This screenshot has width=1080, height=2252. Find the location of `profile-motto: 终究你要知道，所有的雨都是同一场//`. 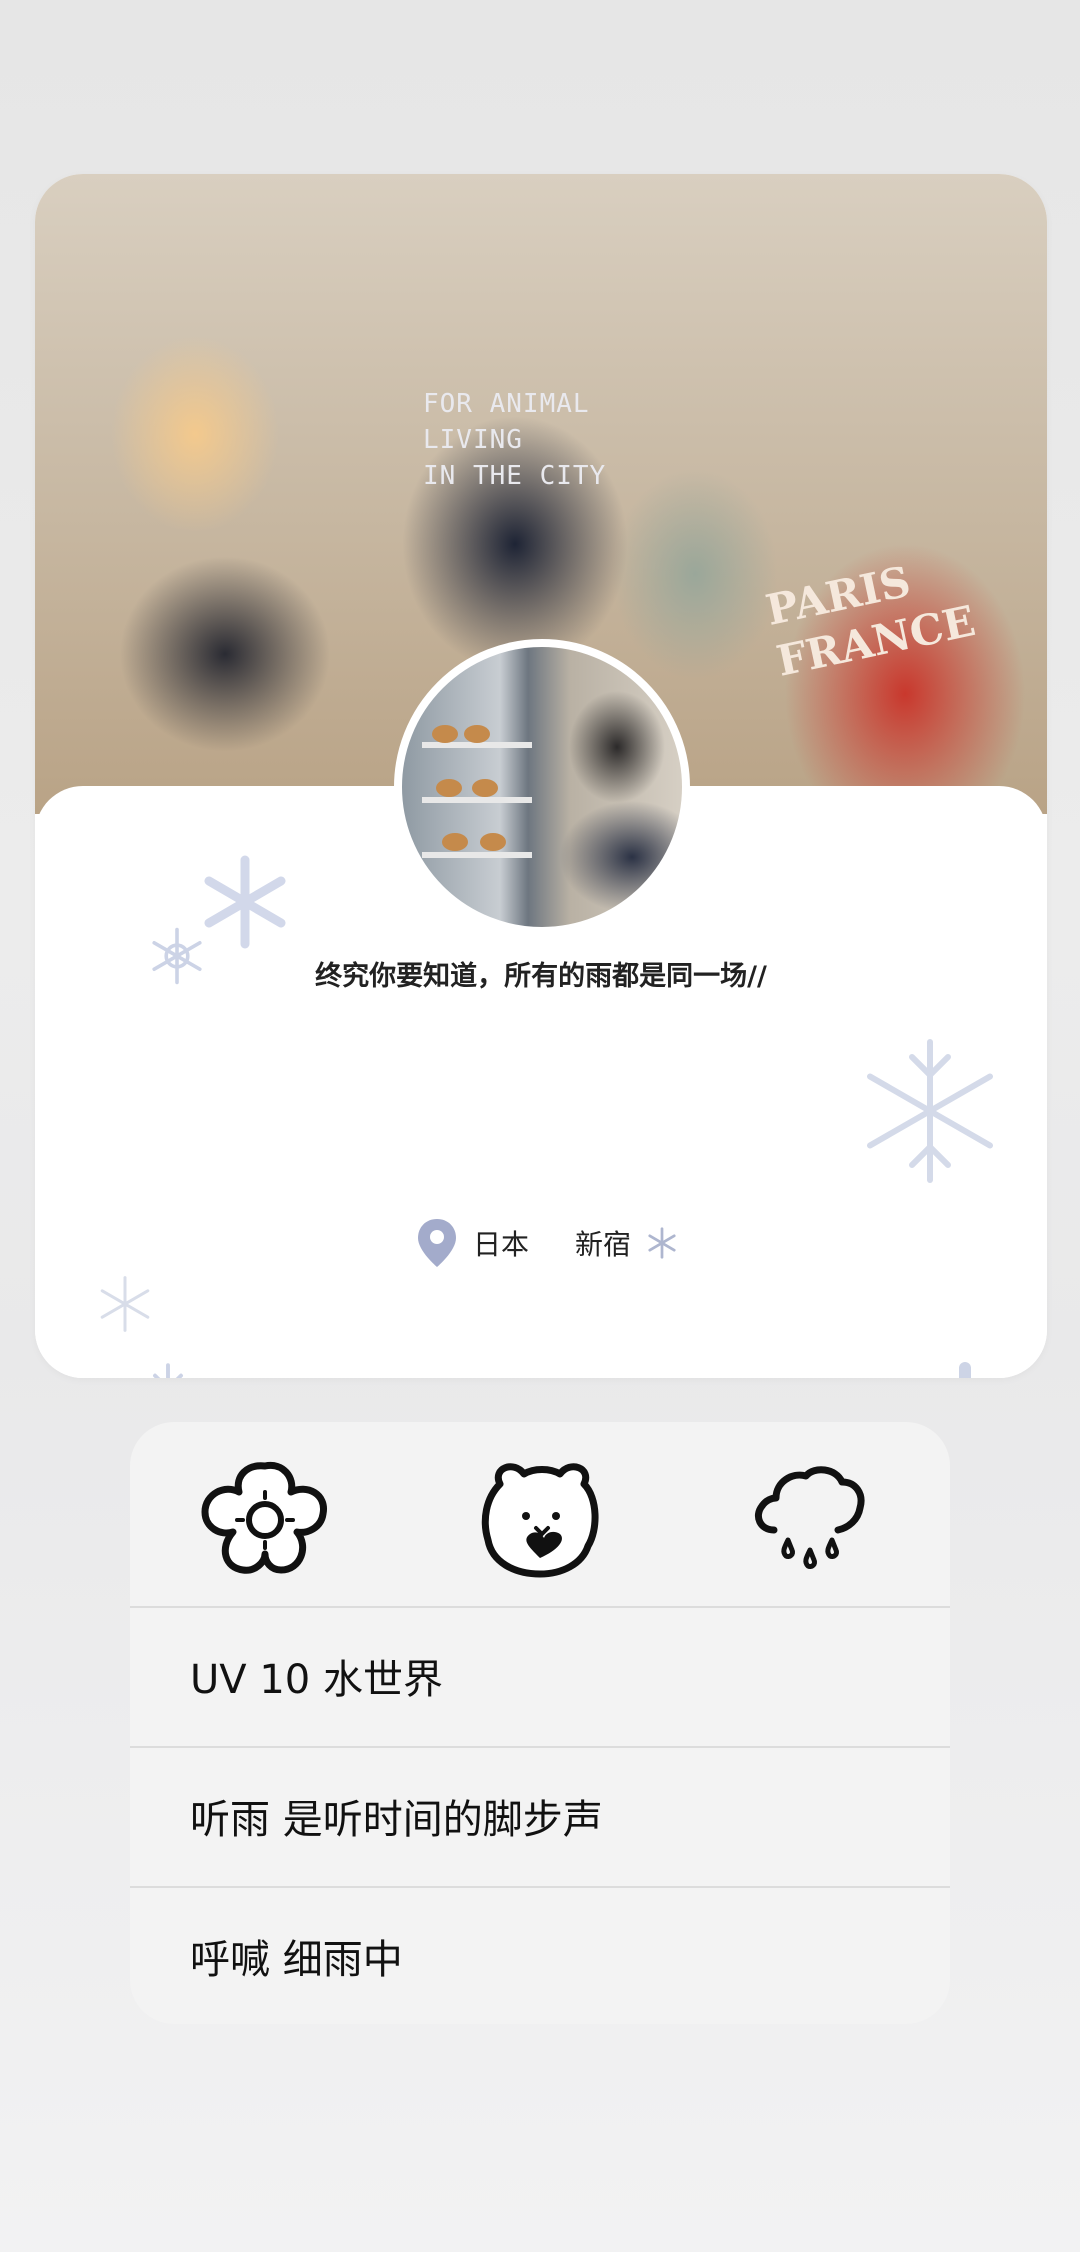

profile-motto: 终究你要知道，所有的雨都是同一场// is located at coordinates (541, 976).